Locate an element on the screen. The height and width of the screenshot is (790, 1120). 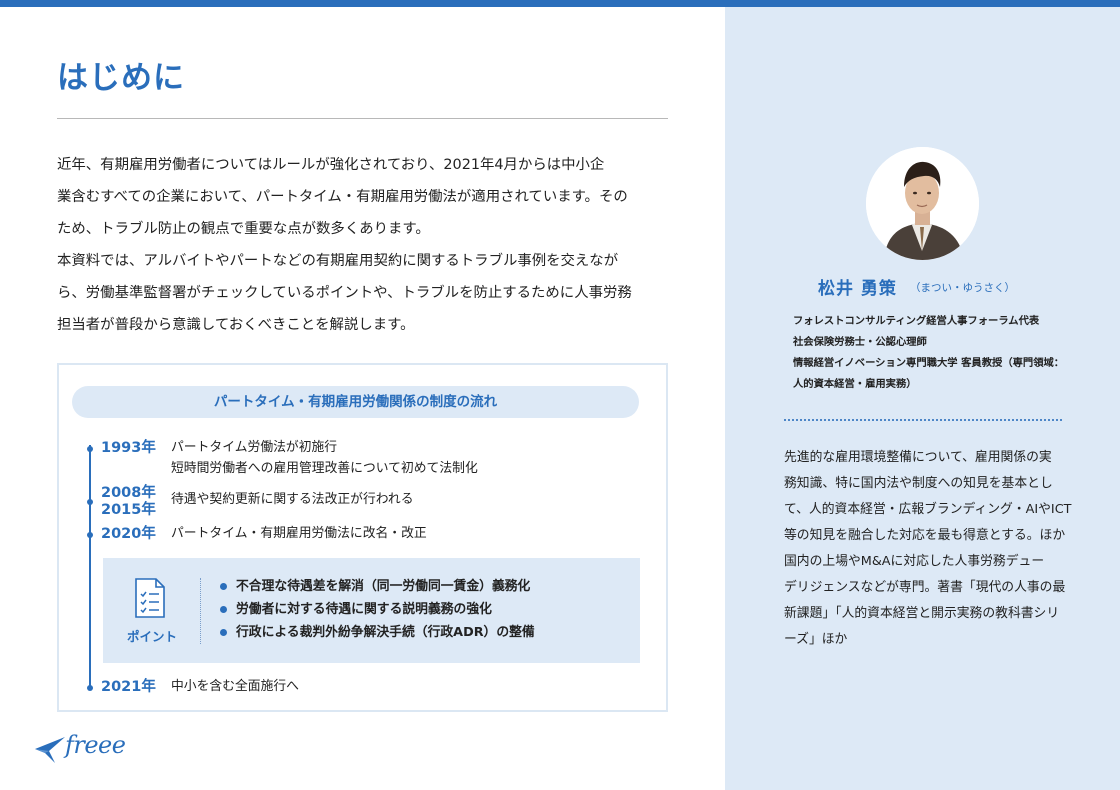
freee-bird-icon is located at coordinates (50, 750).